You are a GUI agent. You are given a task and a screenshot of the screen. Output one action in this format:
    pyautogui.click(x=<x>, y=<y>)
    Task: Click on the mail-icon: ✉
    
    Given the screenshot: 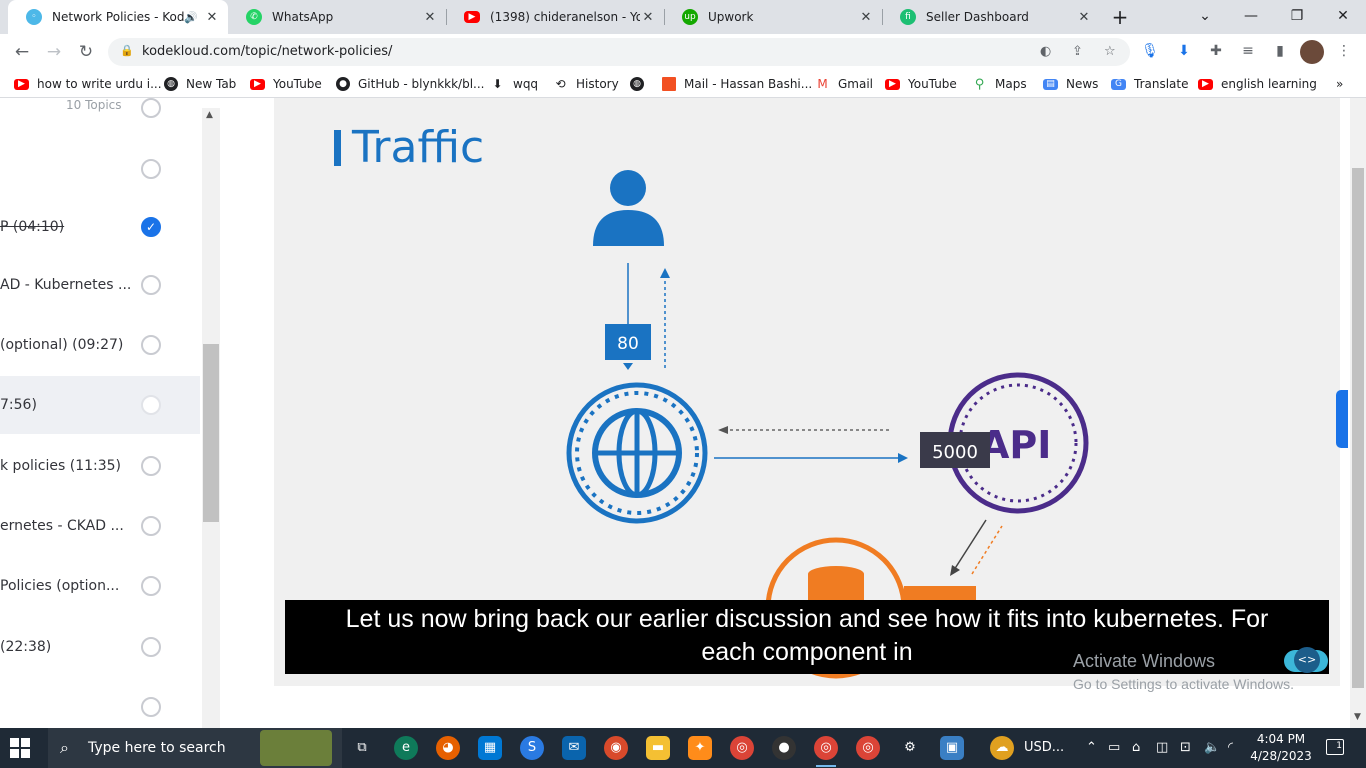 What is the action you would take?
    pyautogui.click(x=574, y=748)
    